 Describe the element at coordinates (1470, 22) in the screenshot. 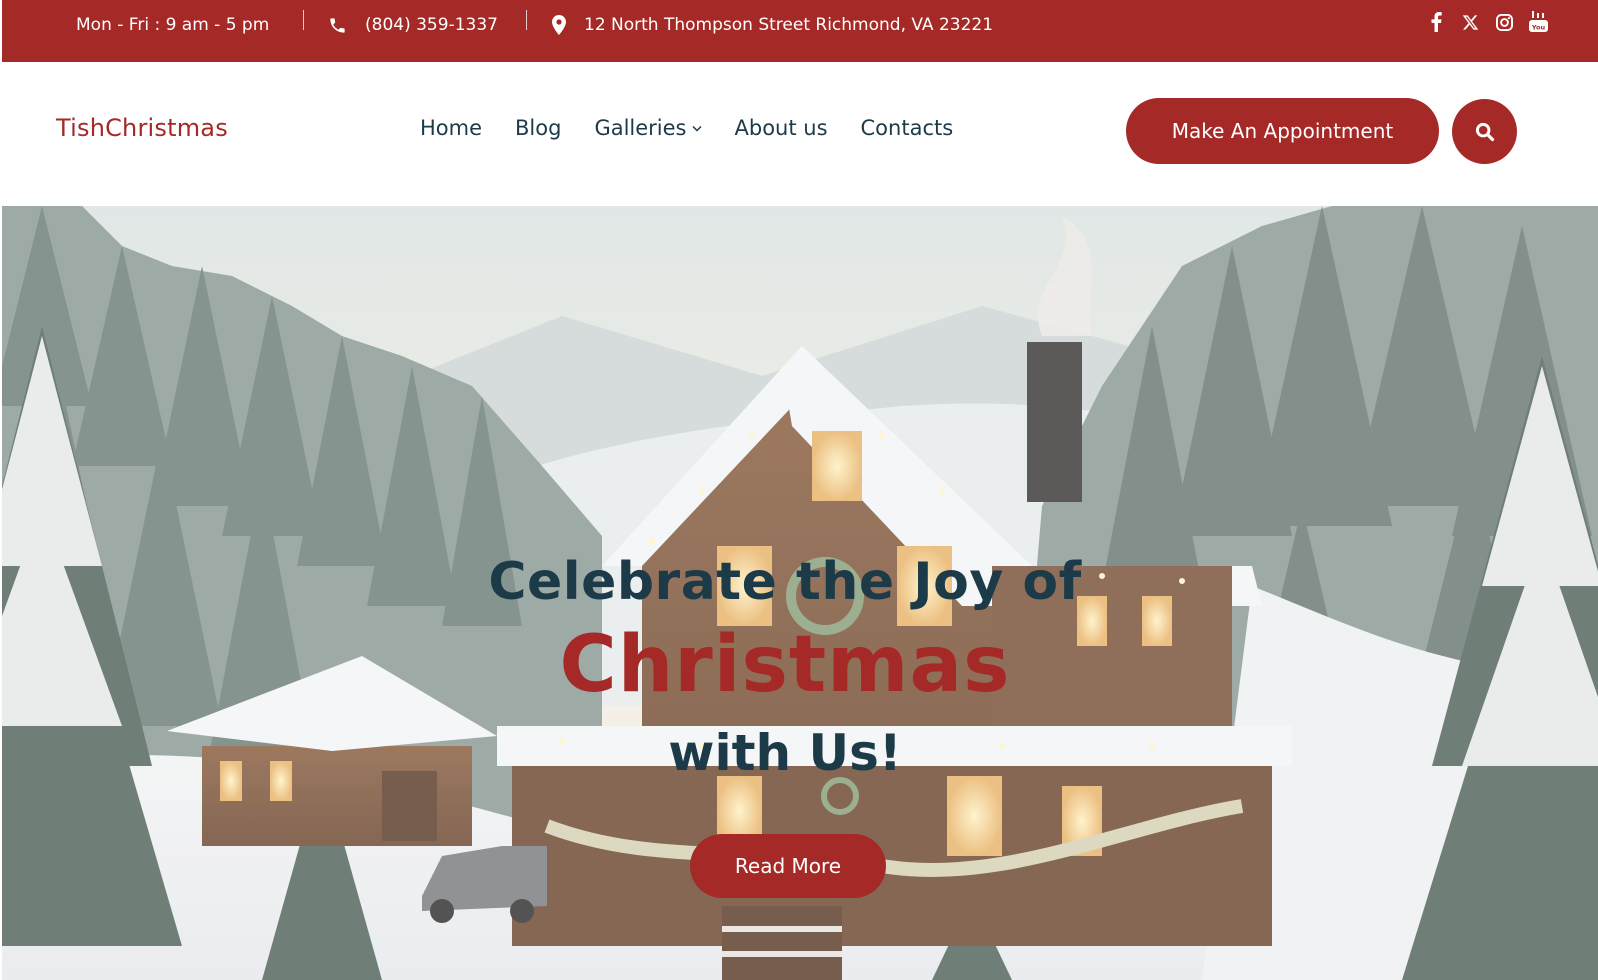

I see `x-twitter-icon` at that location.